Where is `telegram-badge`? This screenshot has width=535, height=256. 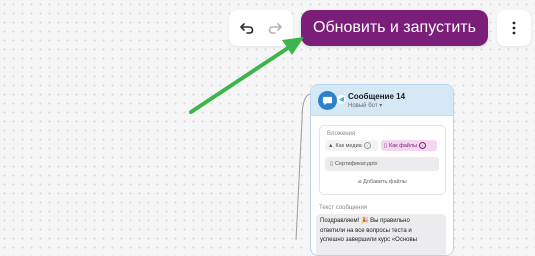 telegram-badge is located at coordinates (341, 99).